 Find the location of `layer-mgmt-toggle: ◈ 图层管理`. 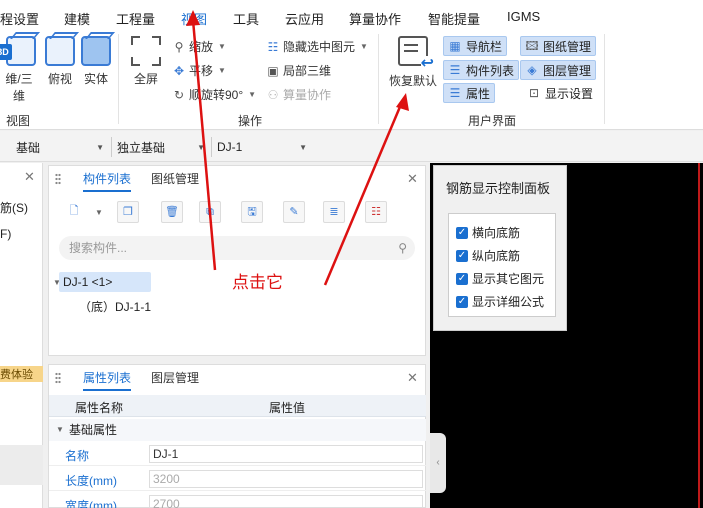

layer-mgmt-toggle: ◈ 图层管理 is located at coordinates (558, 70).